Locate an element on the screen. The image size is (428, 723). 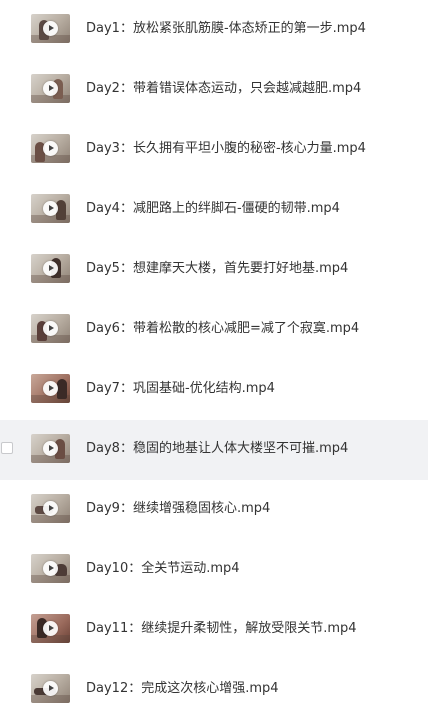
file-name: Day11：继续提升柔韧性，解放受限关节.mp4 is located at coordinates (221, 628).